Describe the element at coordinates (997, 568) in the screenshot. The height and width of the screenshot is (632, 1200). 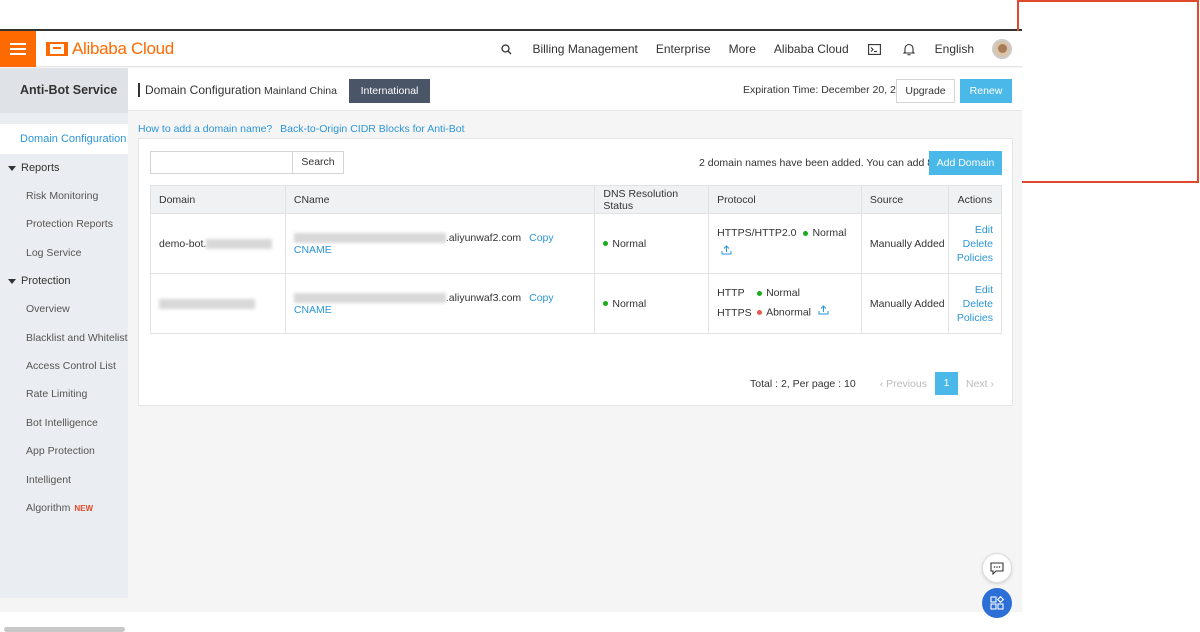
I see `chat-icon` at that location.